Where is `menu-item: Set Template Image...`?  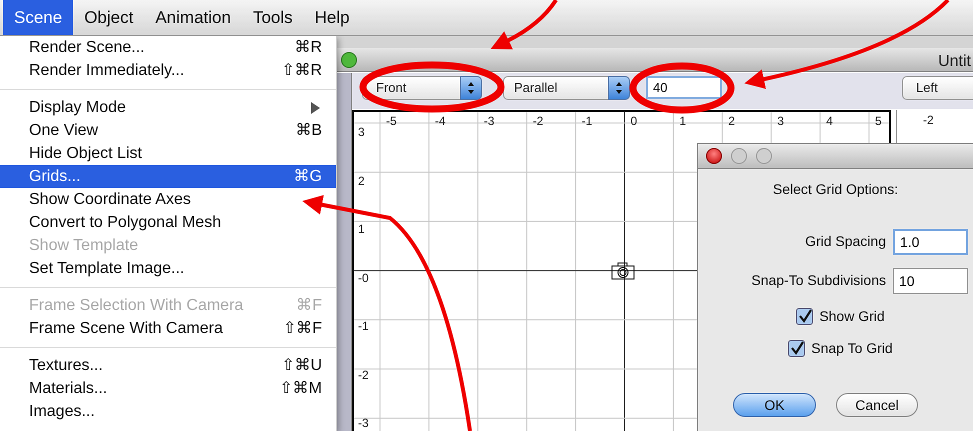
menu-item: Set Template Image... is located at coordinates (106, 268).